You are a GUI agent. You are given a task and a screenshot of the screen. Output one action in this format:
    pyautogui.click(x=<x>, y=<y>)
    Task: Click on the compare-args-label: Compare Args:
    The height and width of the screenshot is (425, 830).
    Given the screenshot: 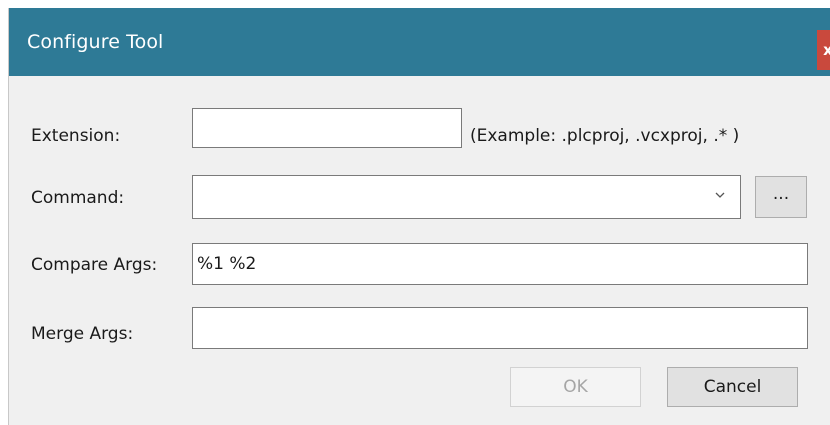 What is the action you would take?
    pyautogui.click(x=94, y=265)
    